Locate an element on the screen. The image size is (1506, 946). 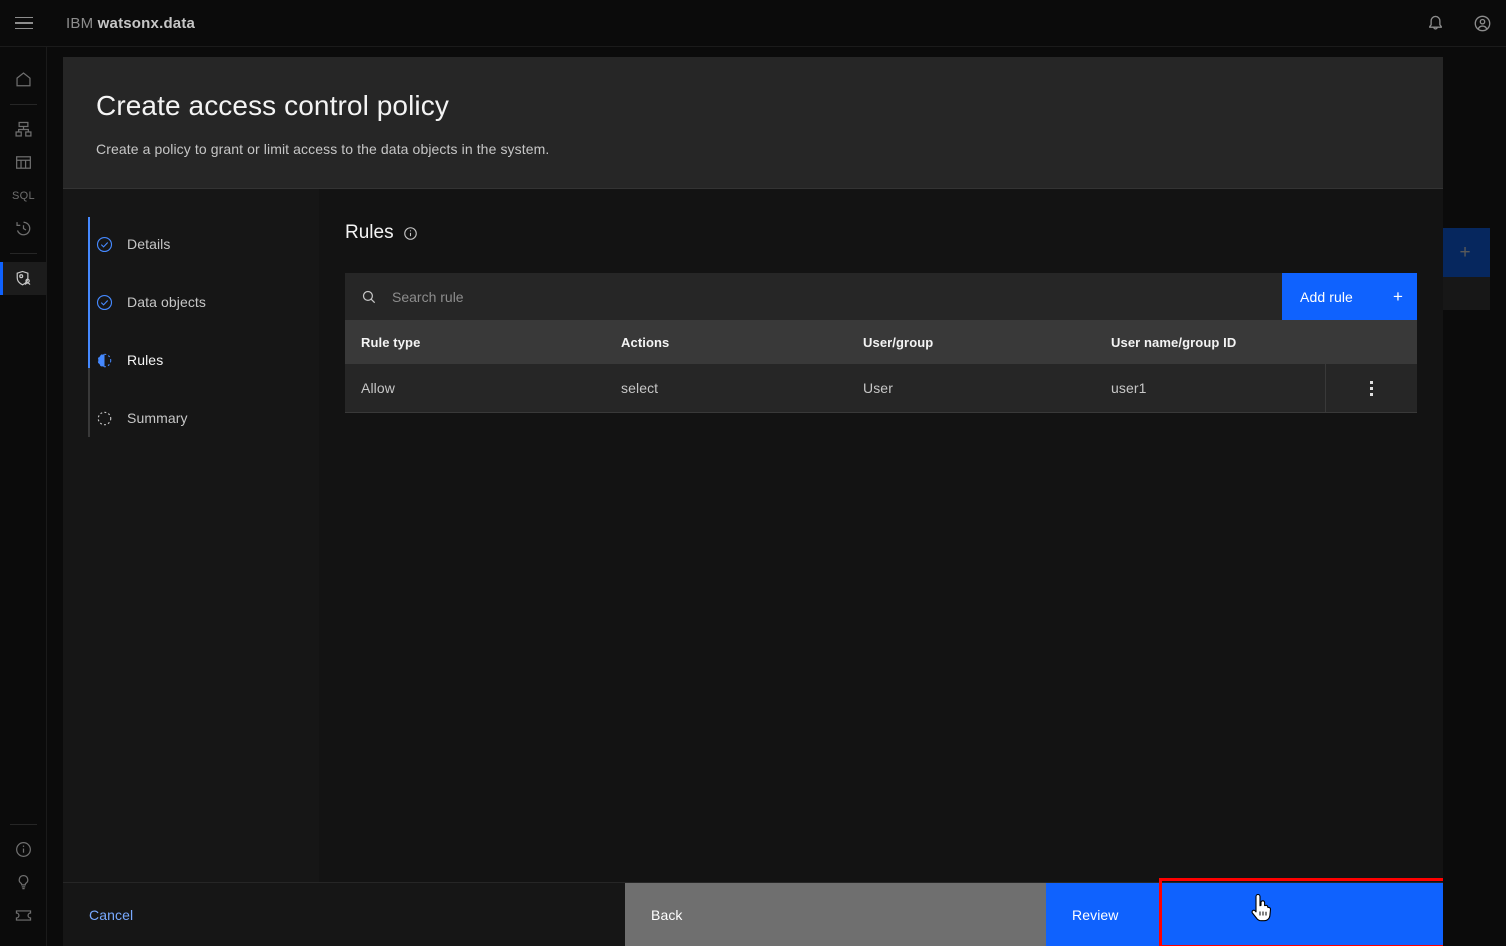
lightbulb-icon is located at coordinates (23, 882).